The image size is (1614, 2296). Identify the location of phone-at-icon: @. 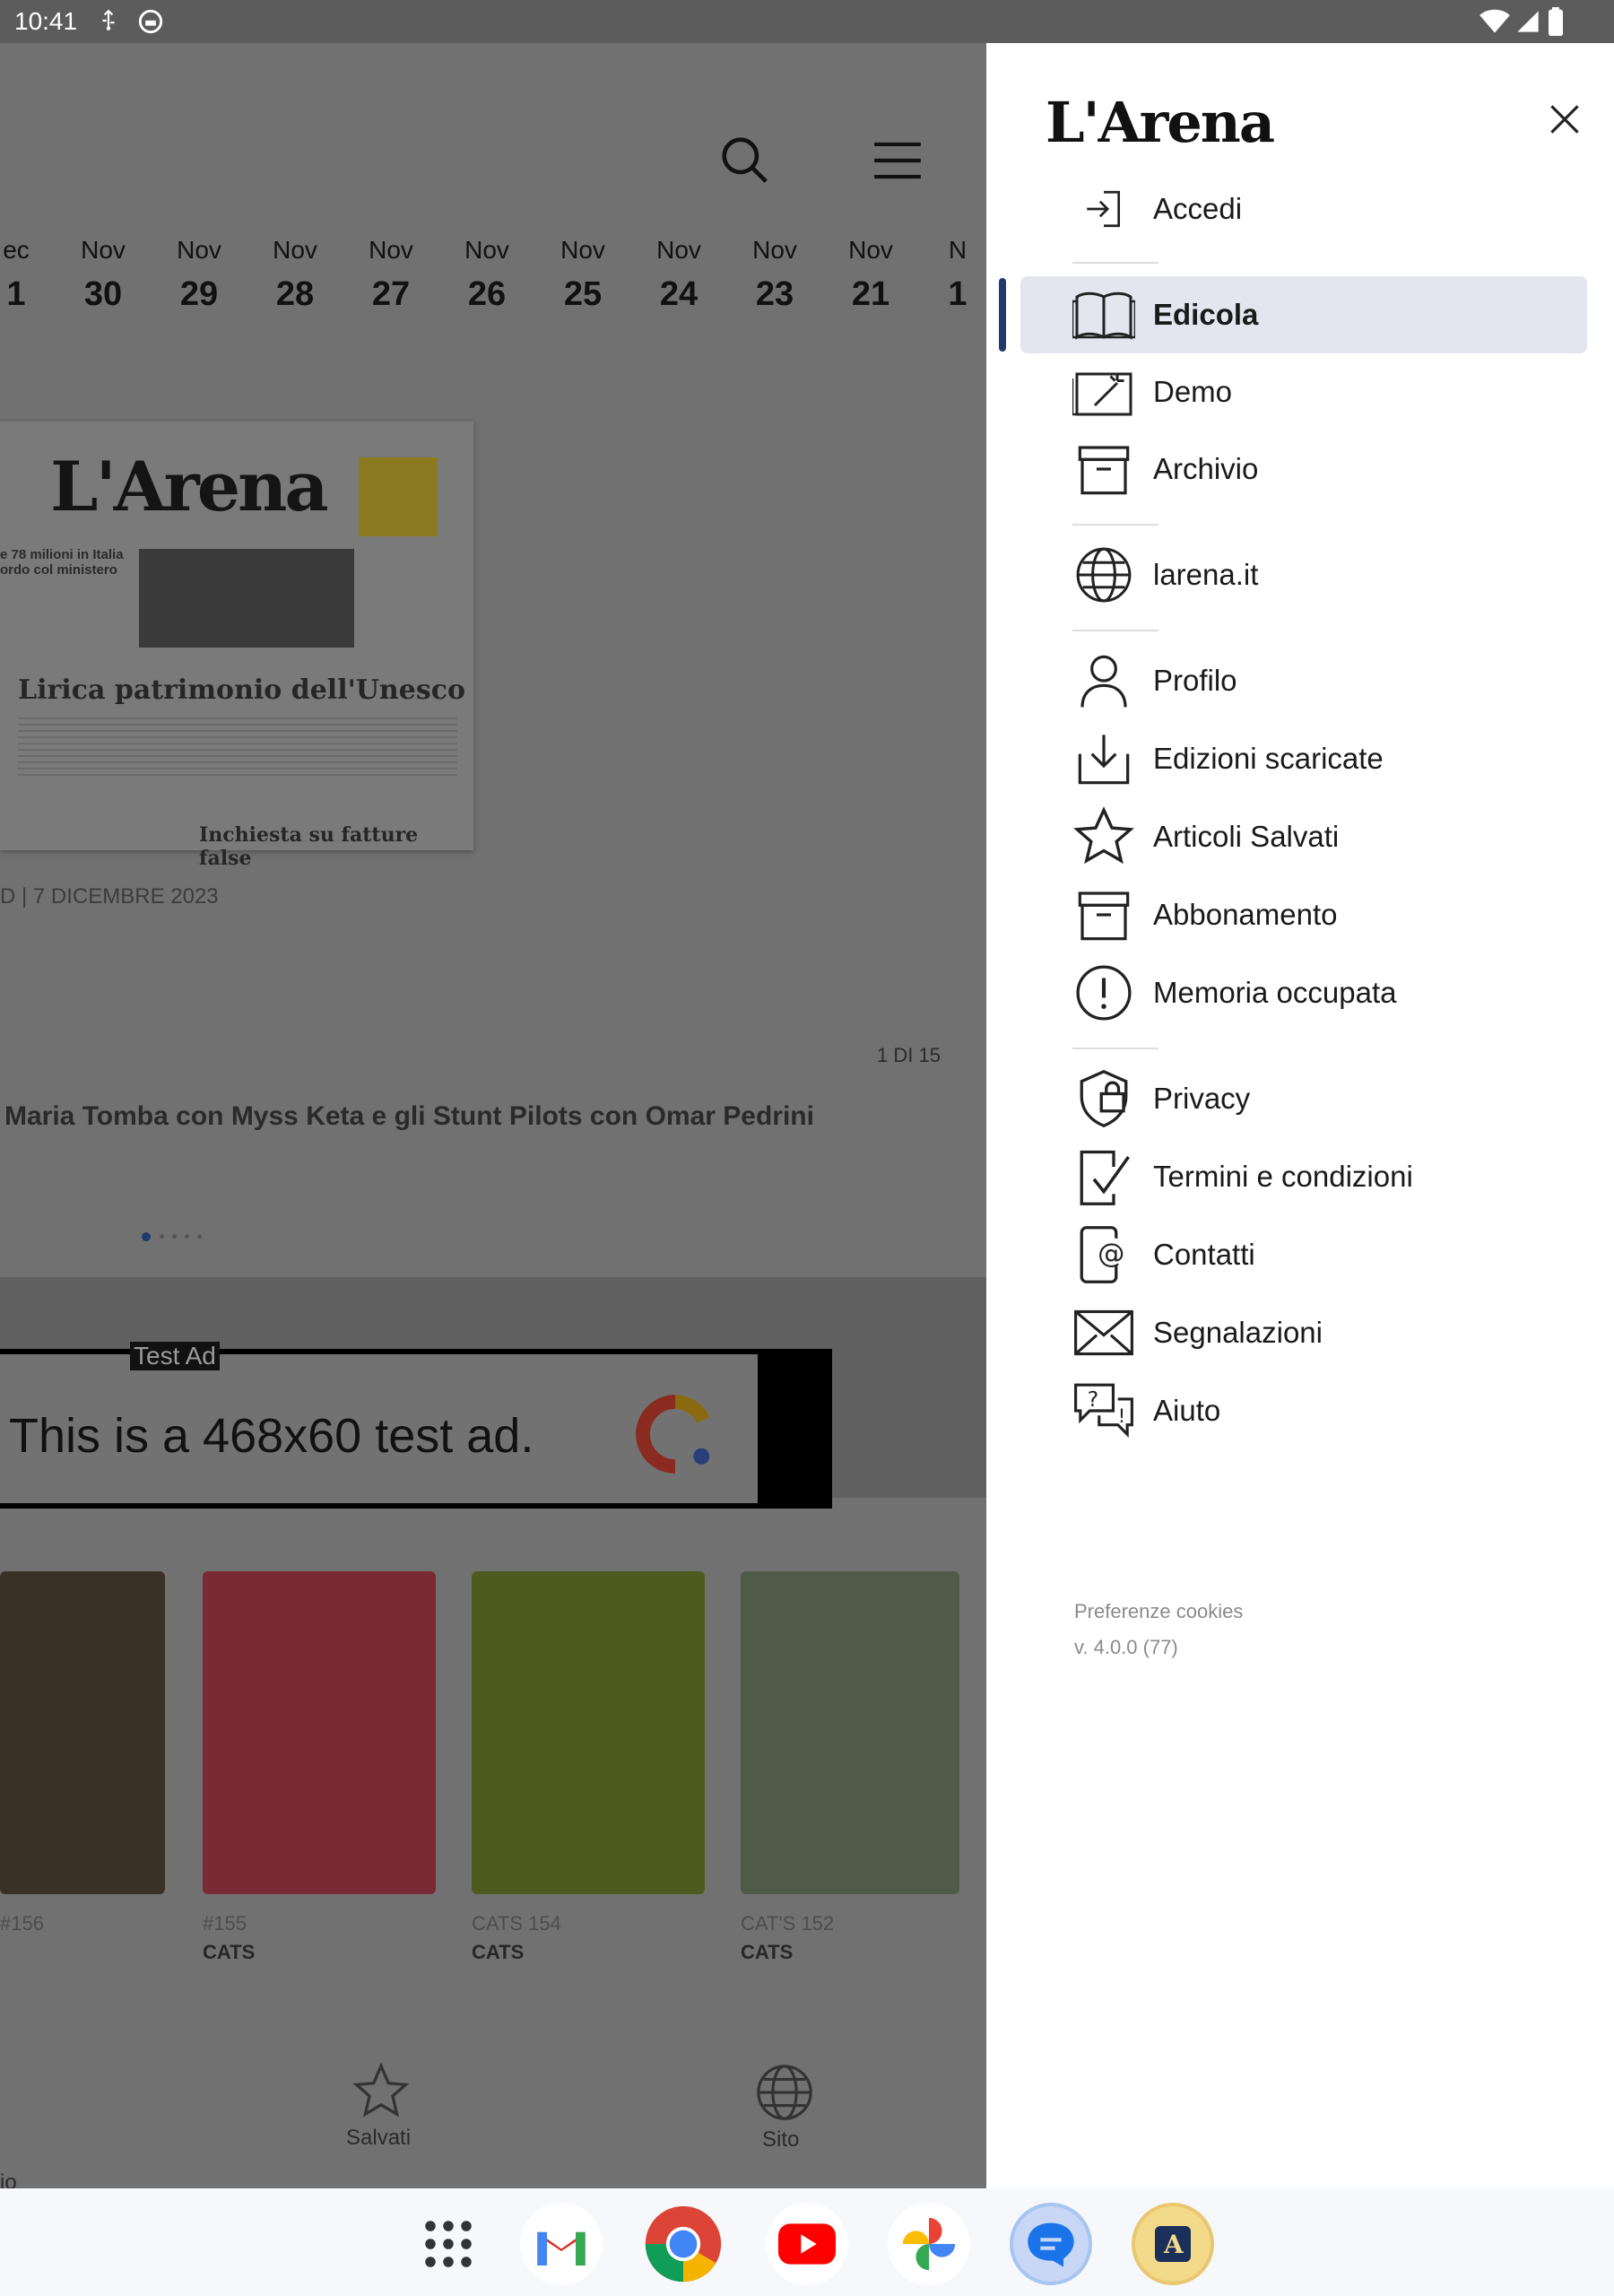
(1103, 1254).